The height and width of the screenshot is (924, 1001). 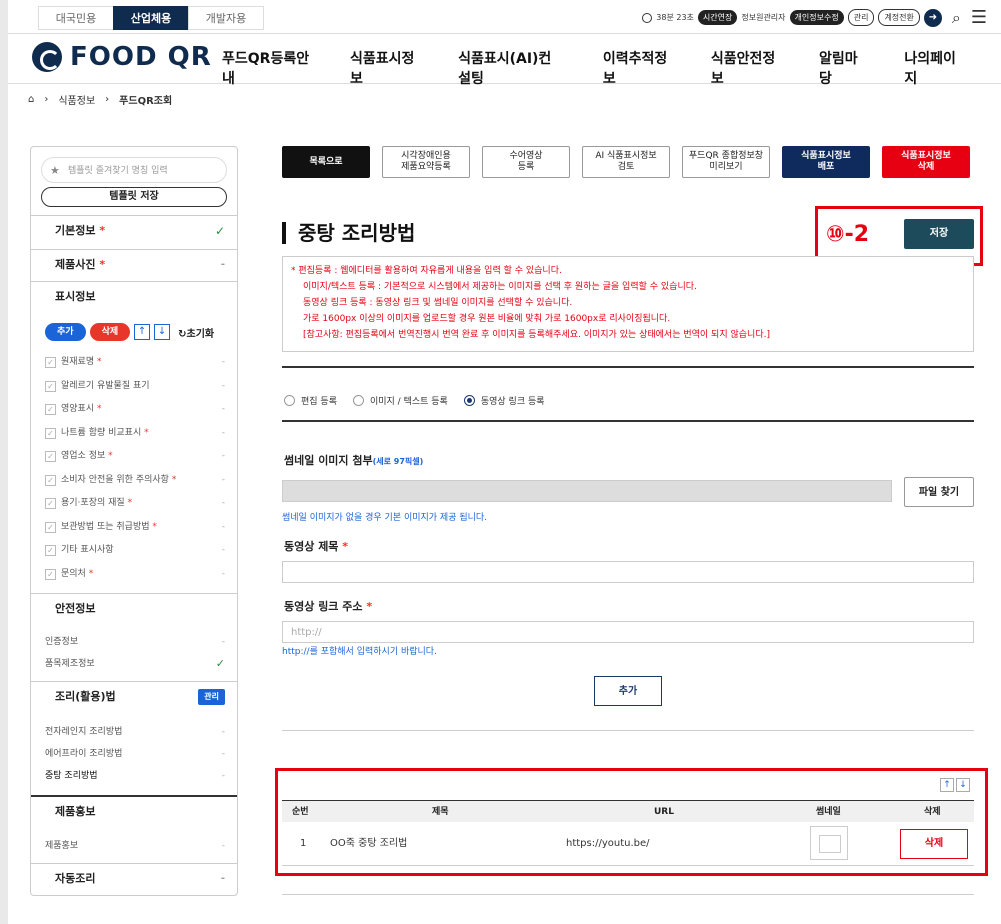 What do you see at coordinates (955, 785) in the screenshot?
I see `sort-buttons: ↑ ↓` at bounding box center [955, 785].